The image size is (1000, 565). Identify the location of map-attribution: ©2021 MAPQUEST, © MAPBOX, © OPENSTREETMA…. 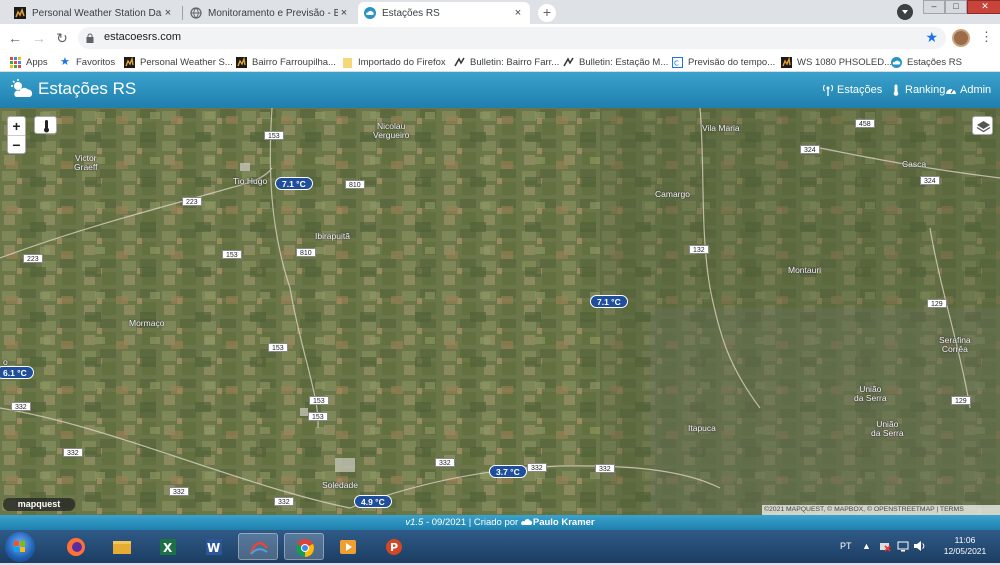
(881, 510).